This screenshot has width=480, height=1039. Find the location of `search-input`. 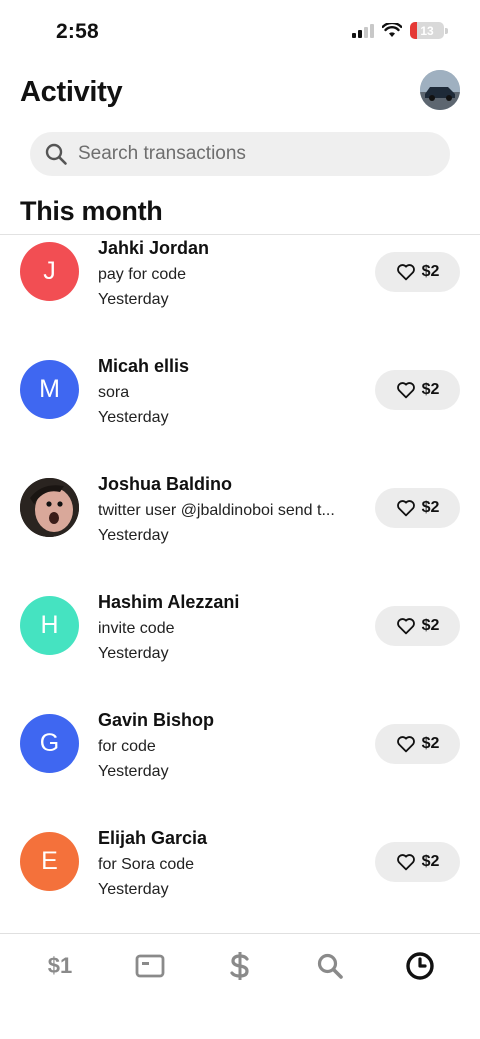

search-input is located at coordinates (248, 154).